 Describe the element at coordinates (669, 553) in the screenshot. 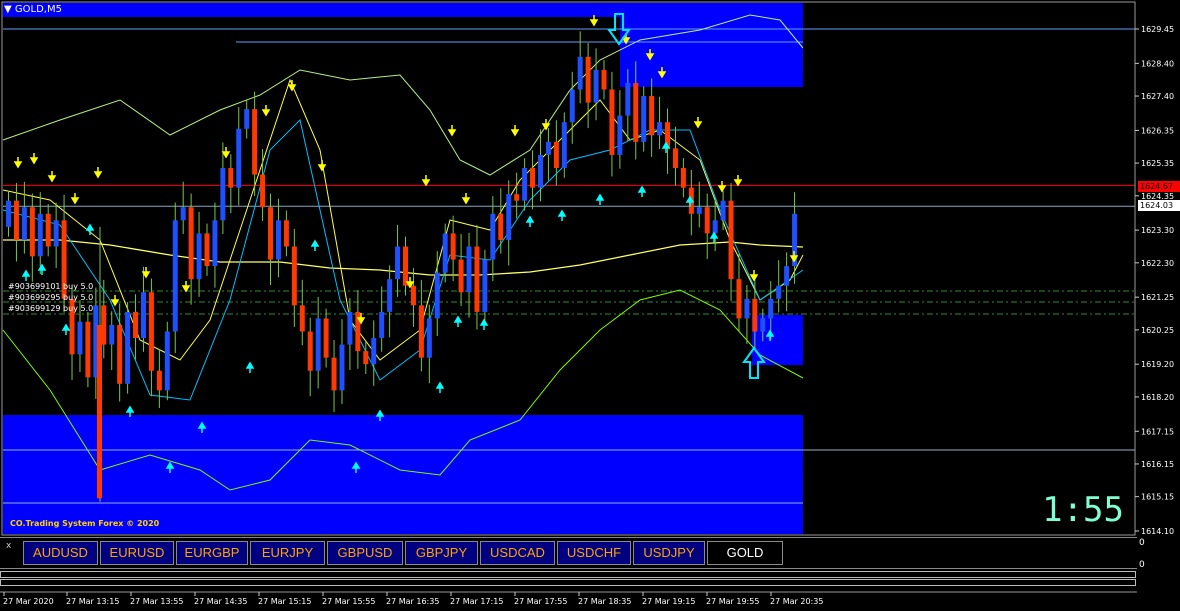

I see `symbol-button-usdjpy: USDJPY` at that location.